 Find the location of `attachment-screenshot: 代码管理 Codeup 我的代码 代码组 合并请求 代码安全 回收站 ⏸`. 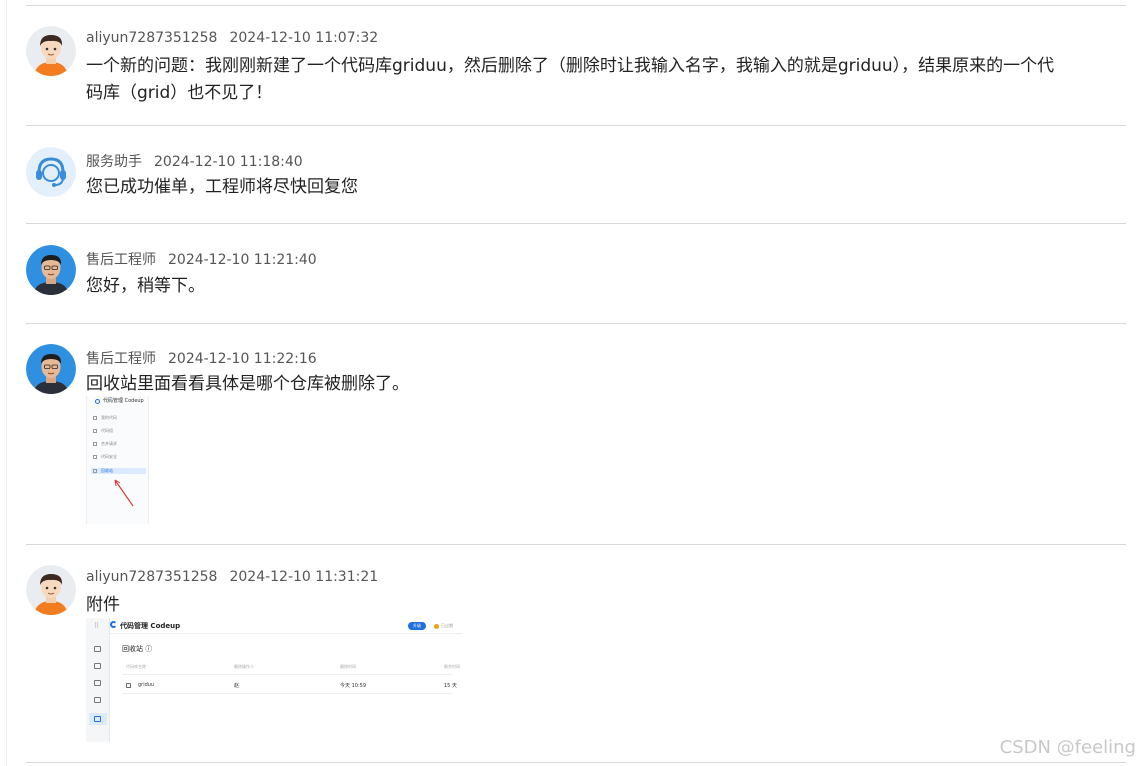

attachment-screenshot: 代码管理 Codeup 我的代码 代码组 合并请求 代码安全 回收站 ⏸ is located at coordinates (118, 460).